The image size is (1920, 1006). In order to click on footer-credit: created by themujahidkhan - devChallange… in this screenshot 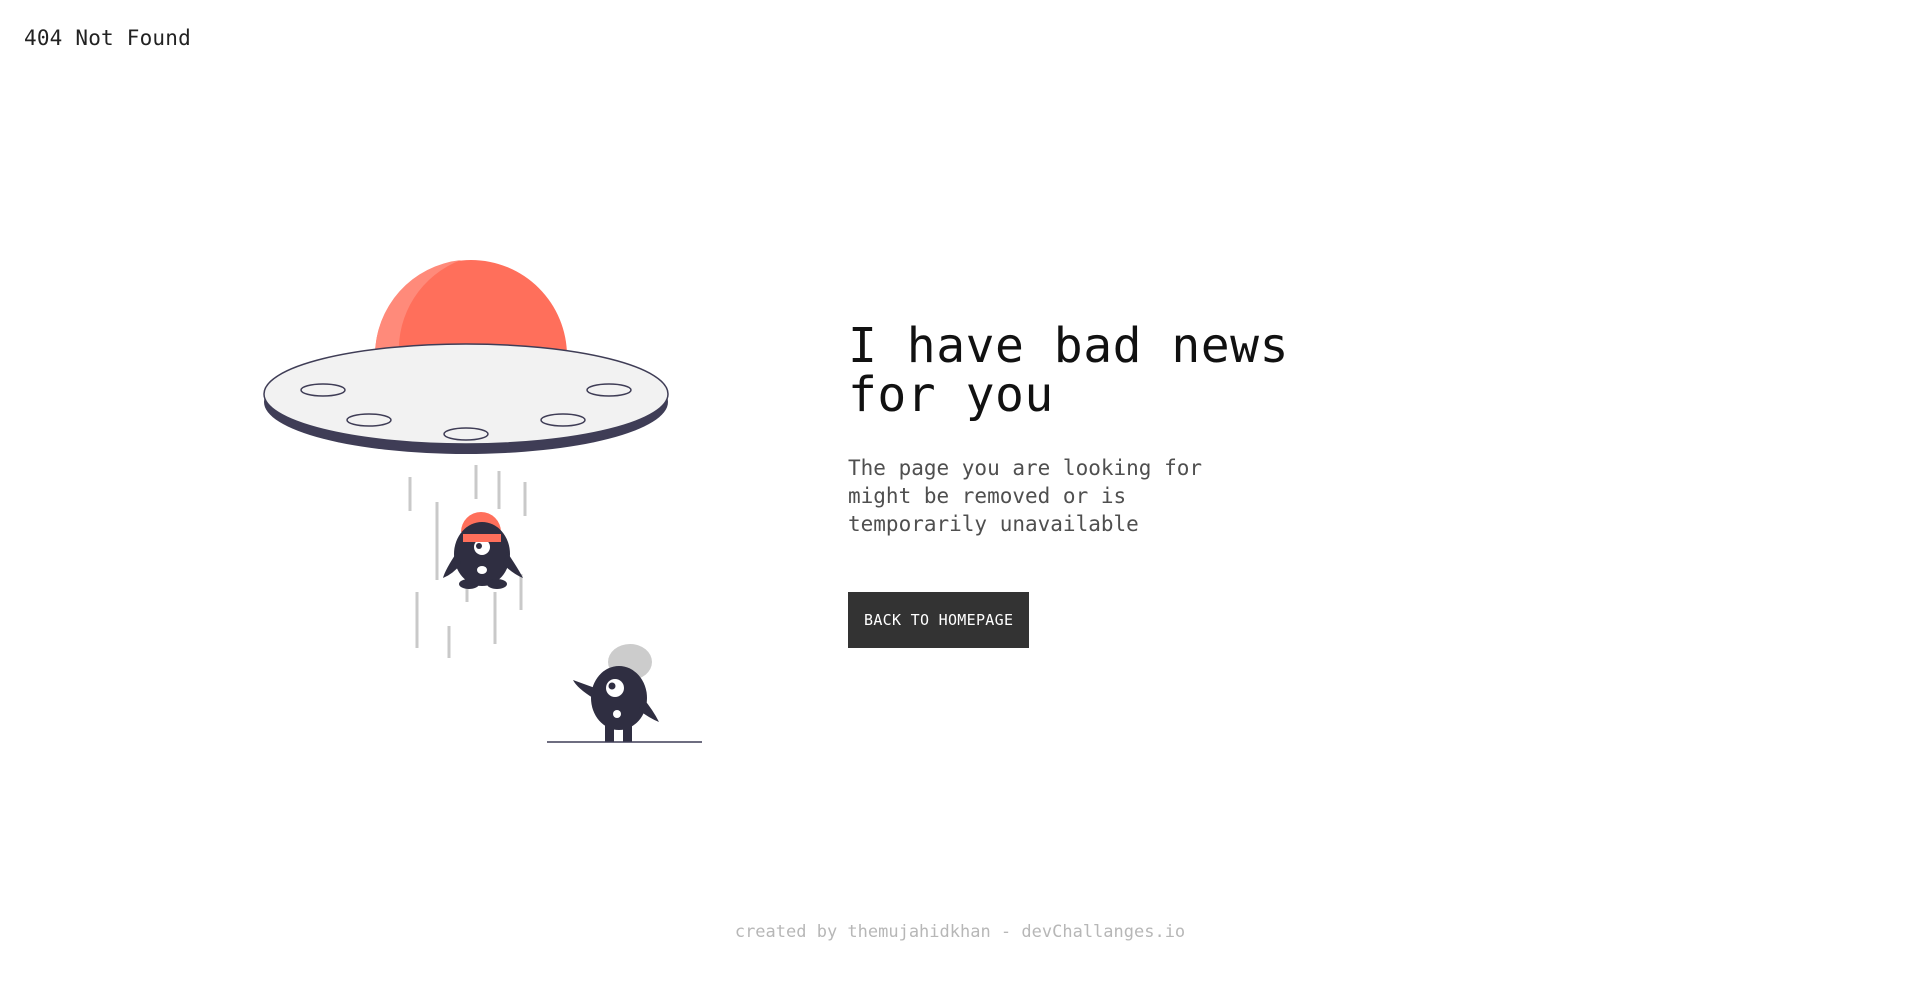, I will do `click(960, 932)`.